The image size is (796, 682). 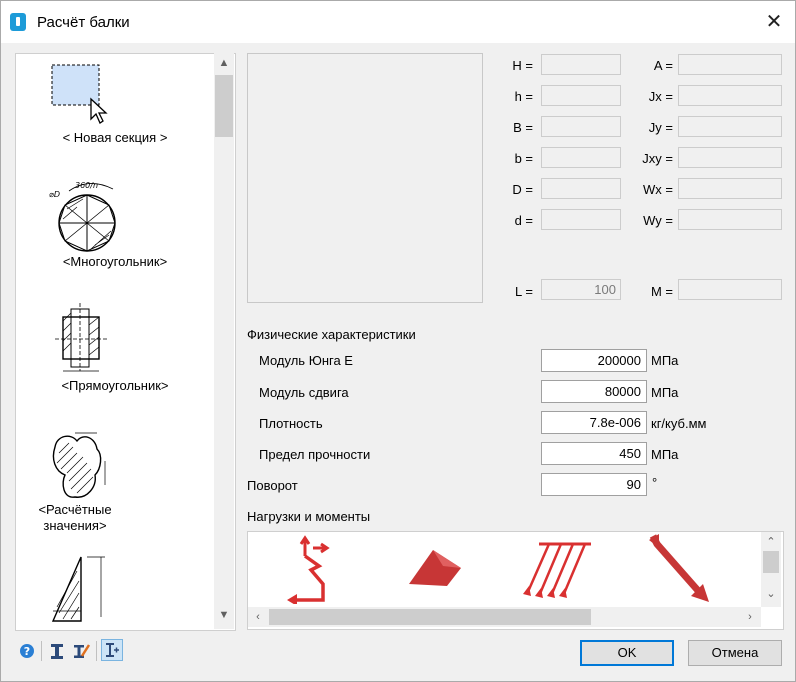 What do you see at coordinates (665, 360) in the screenshot?
I see `young-modulus-unit: МПа` at bounding box center [665, 360].